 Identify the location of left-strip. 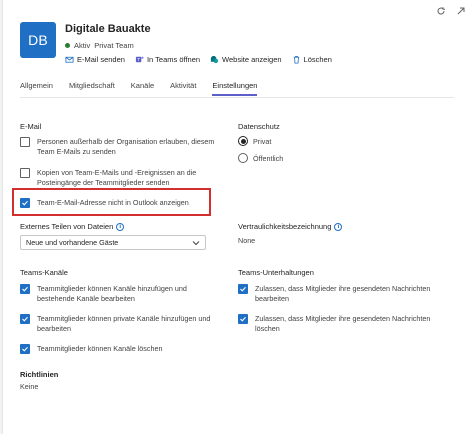
(1, 217).